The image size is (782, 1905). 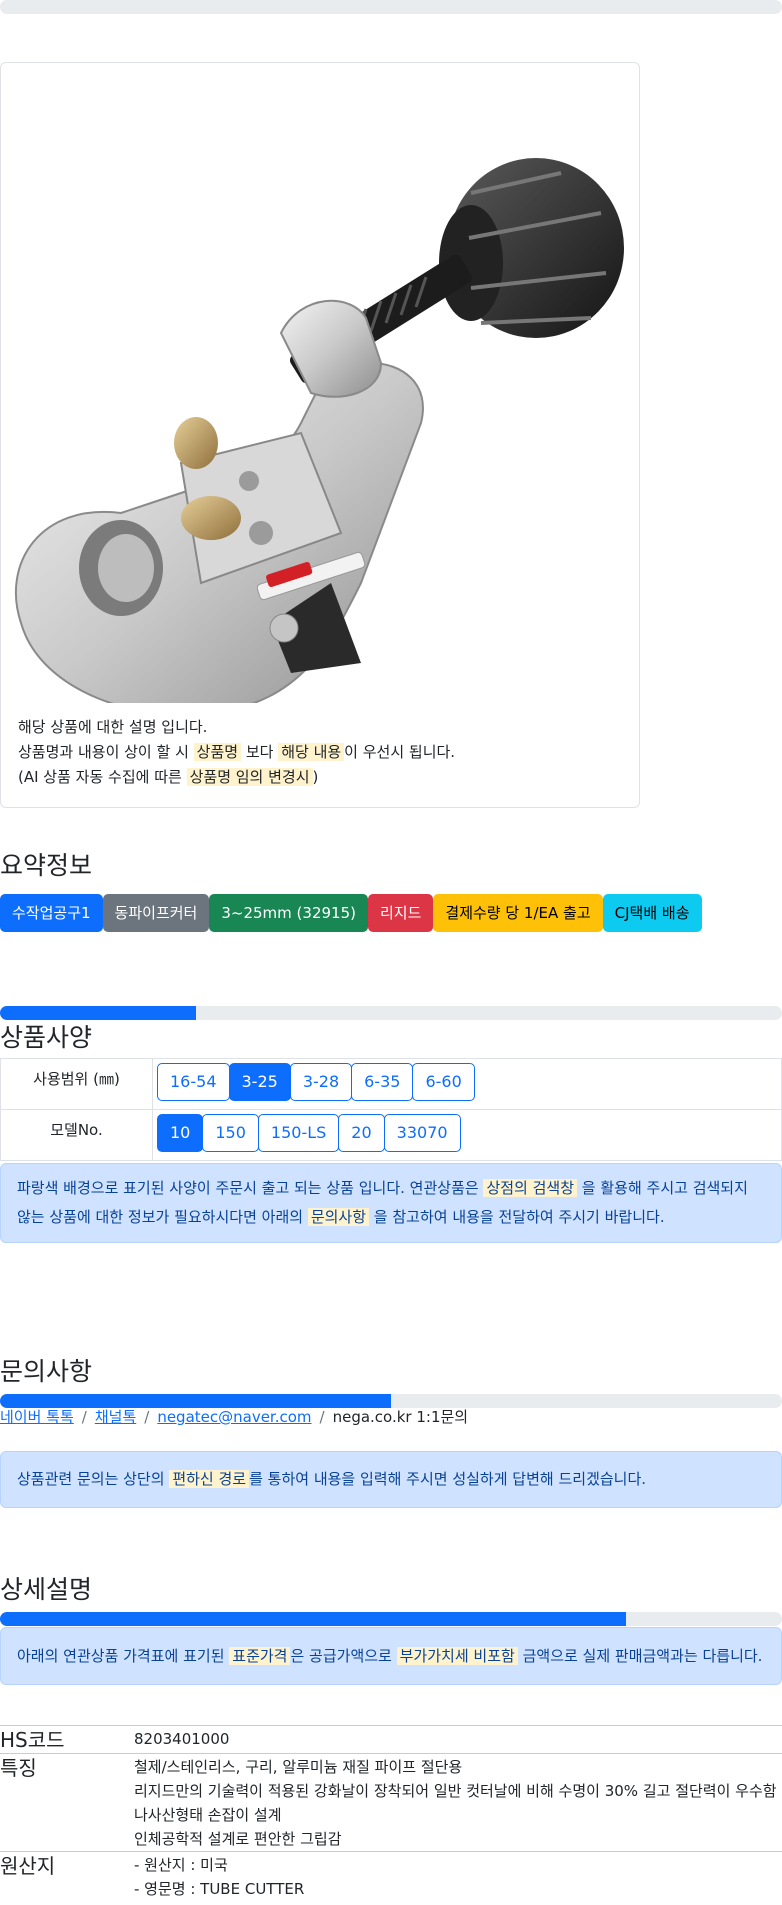 I want to click on notice-text: 상품명과 내용이 상이 할 시, so click(x=106, y=752).